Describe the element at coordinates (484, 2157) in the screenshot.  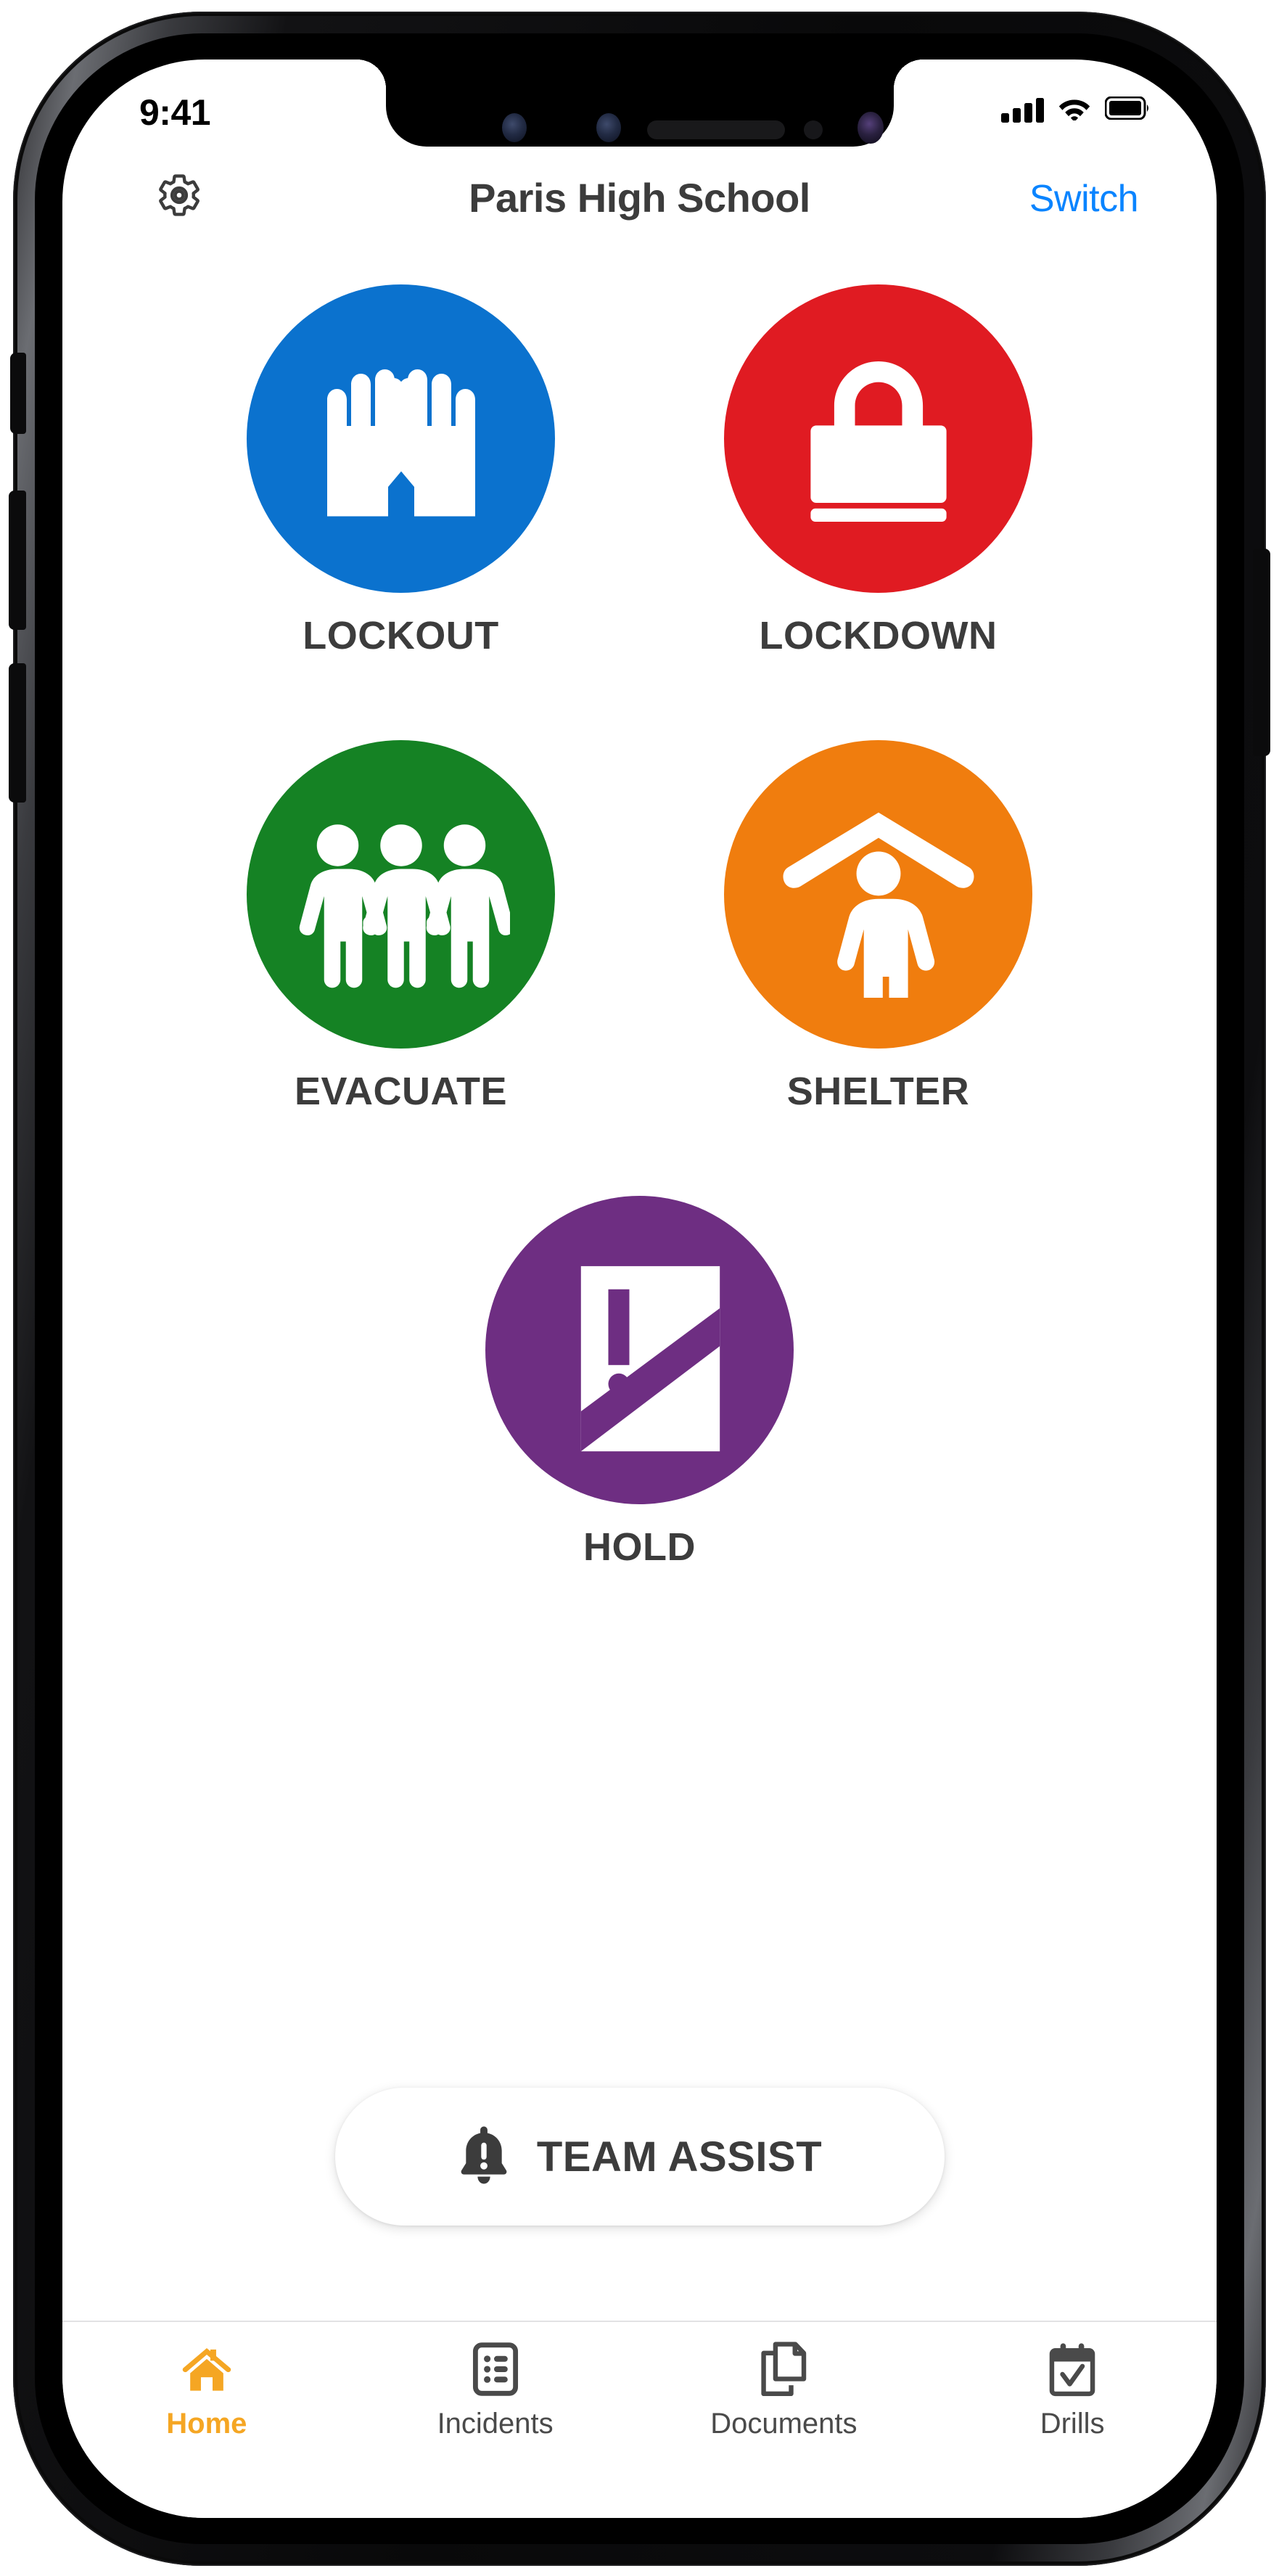
I see `bell-alert-icon` at that location.